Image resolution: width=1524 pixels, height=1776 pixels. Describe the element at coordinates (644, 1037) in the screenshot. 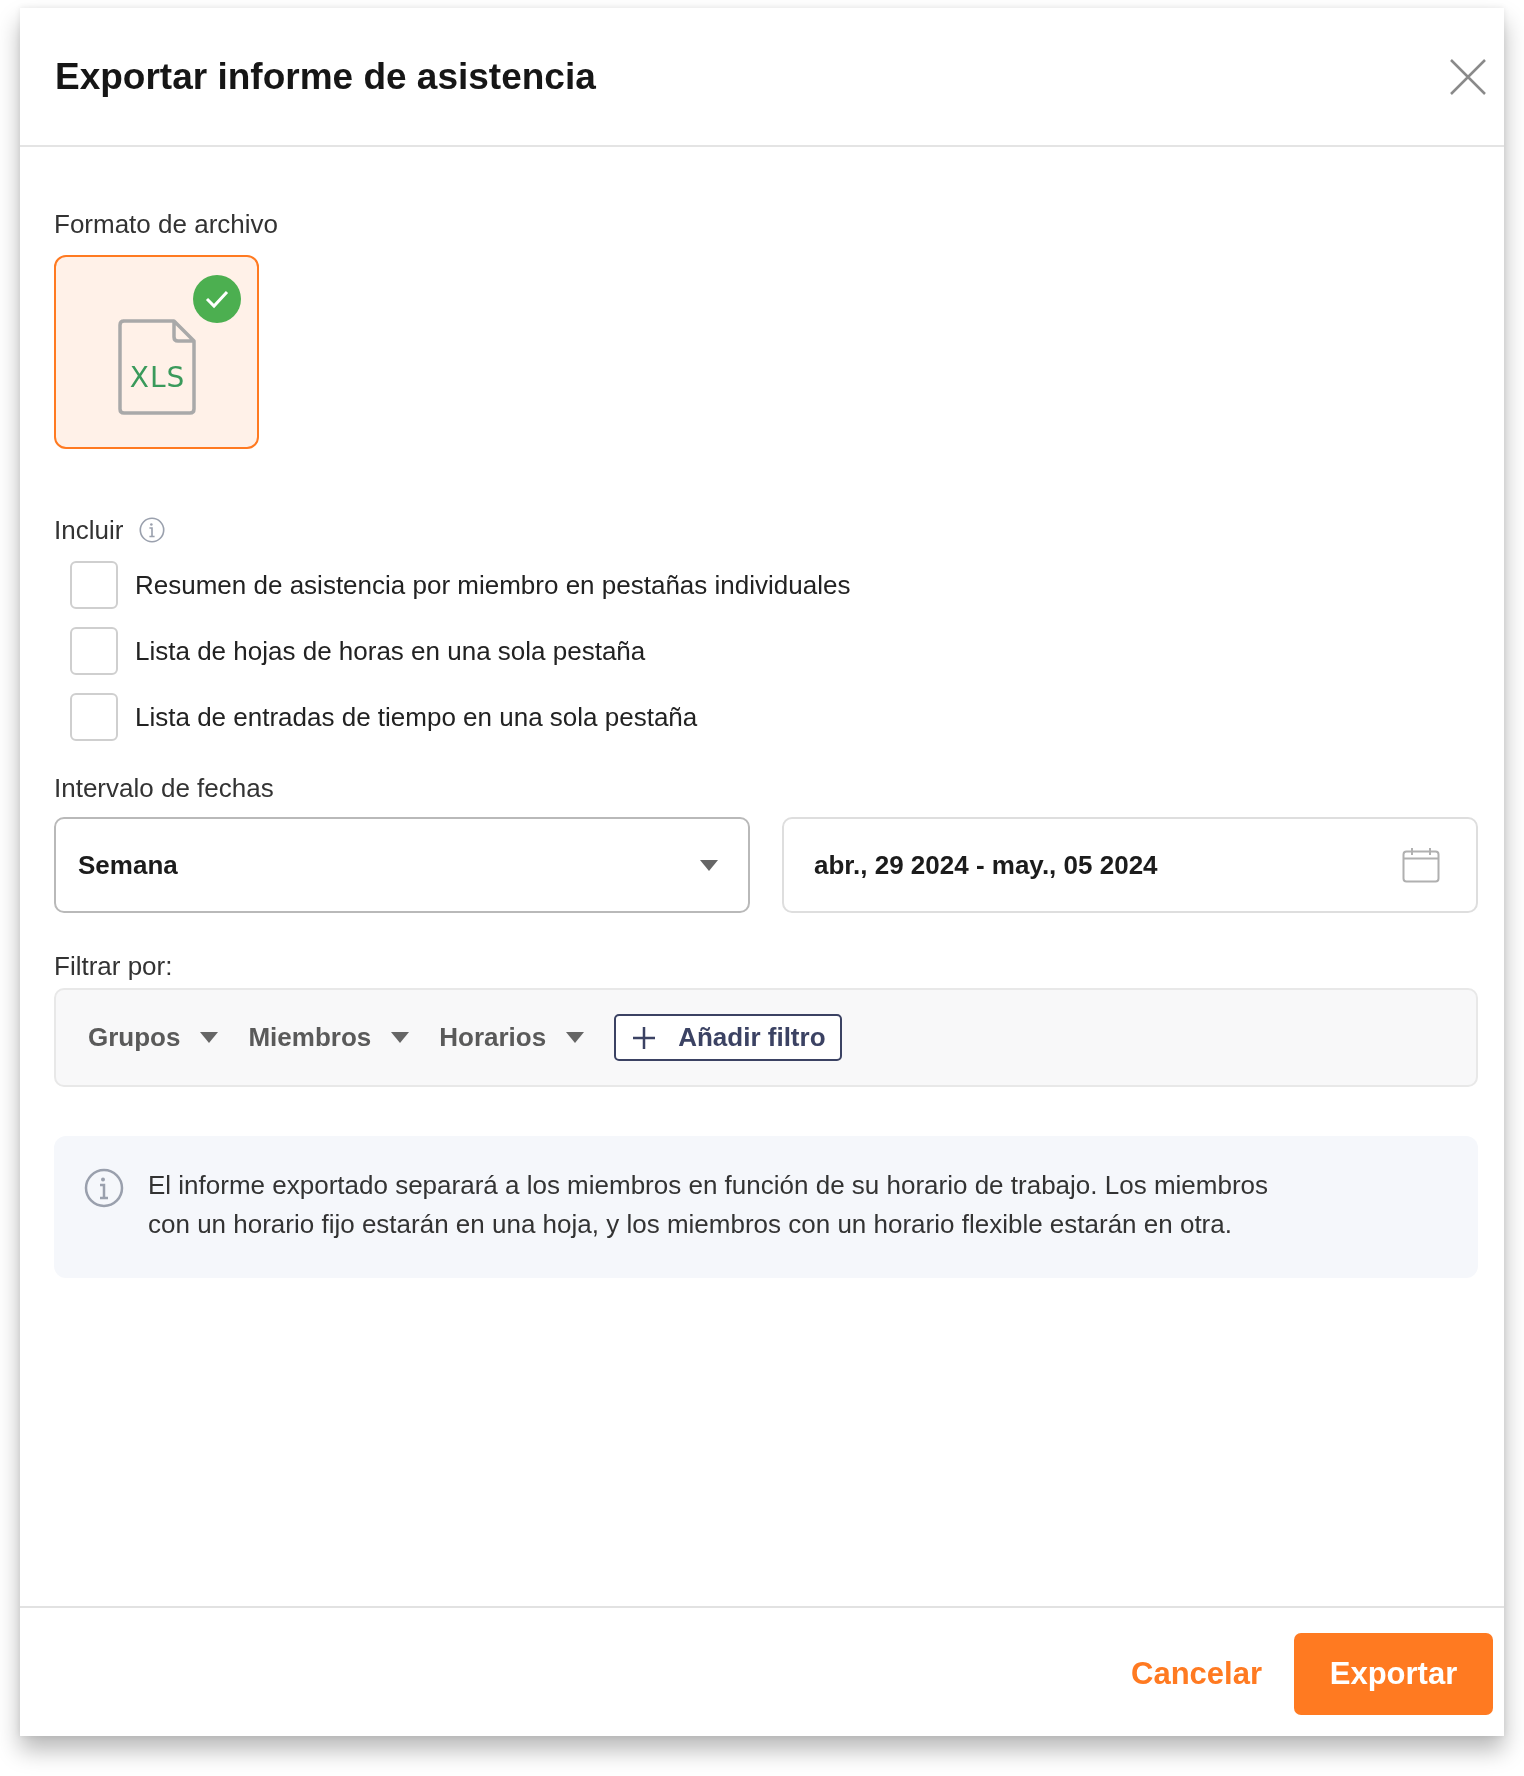

I see `plus-icon` at that location.